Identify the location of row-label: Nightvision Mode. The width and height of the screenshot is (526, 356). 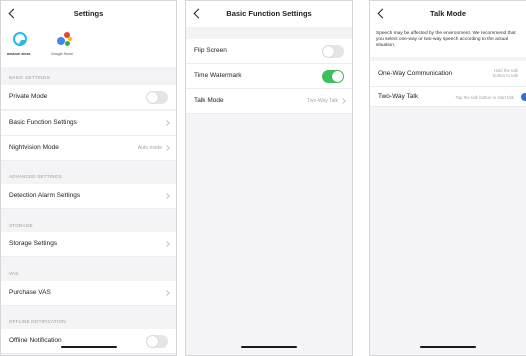
(34, 147).